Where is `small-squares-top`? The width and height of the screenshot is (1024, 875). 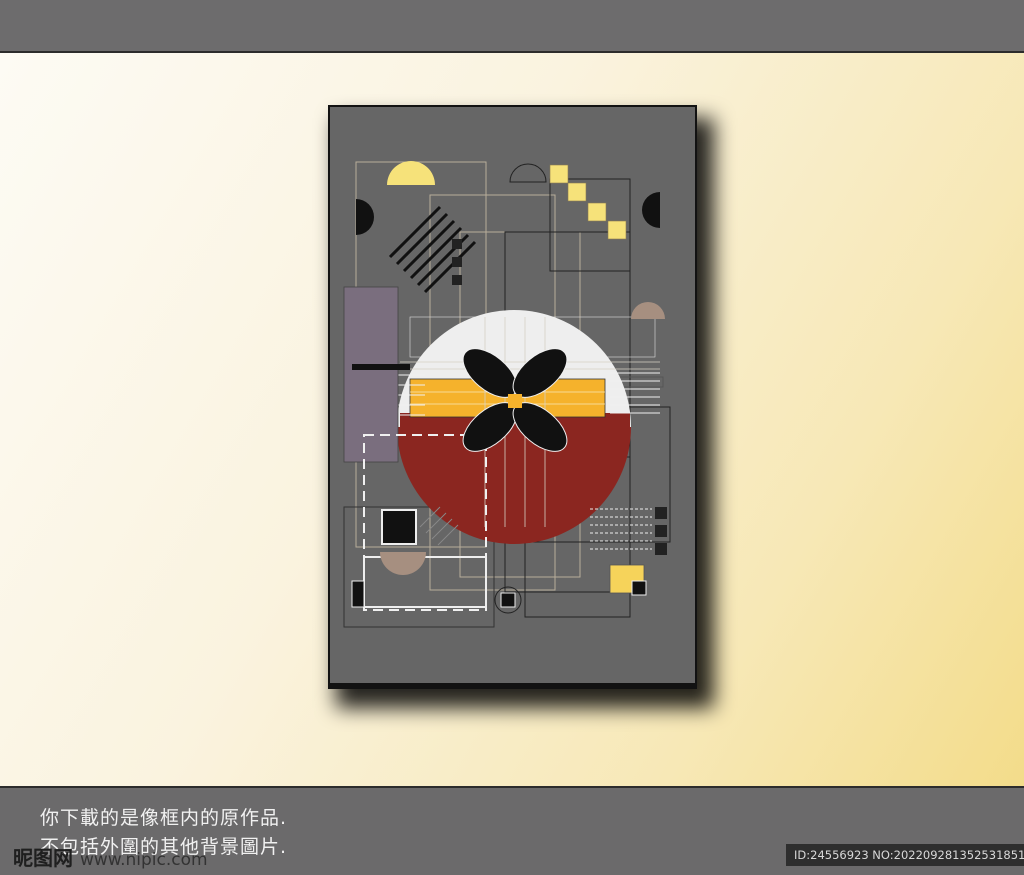 small-squares-top is located at coordinates (457, 262).